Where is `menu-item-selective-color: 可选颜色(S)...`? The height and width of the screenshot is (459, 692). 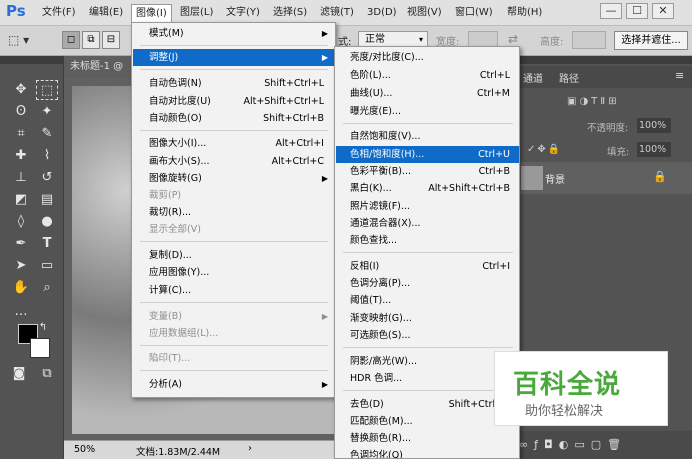 menu-item-selective-color: 可选颜色(S)... is located at coordinates (427, 335).